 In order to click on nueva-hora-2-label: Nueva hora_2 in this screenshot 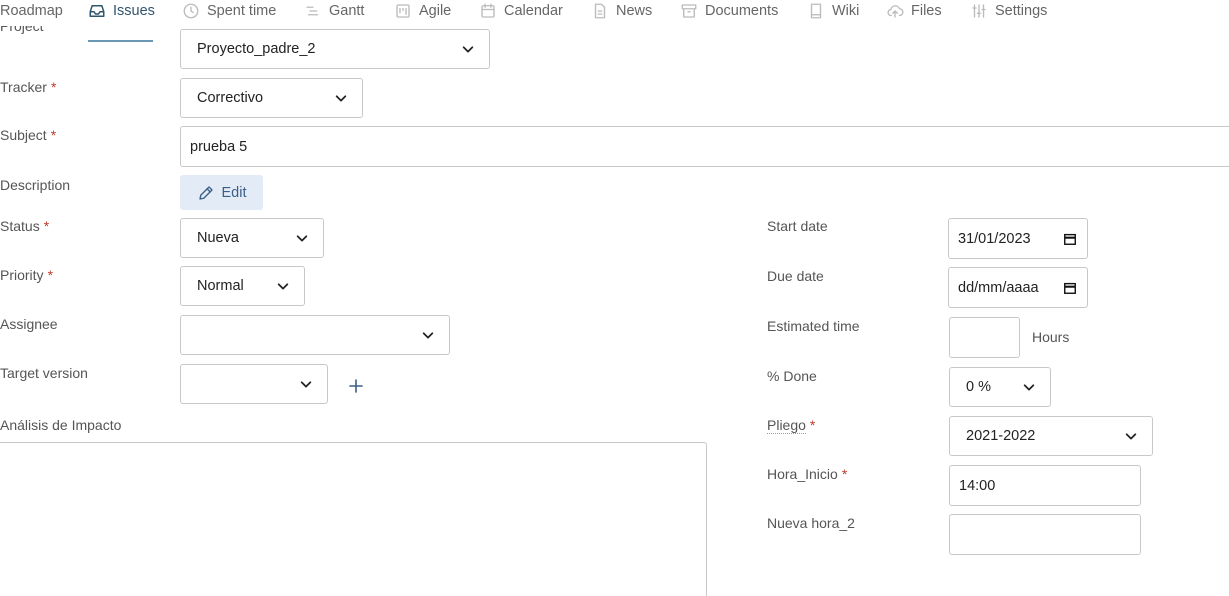, I will do `click(811, 523)`.